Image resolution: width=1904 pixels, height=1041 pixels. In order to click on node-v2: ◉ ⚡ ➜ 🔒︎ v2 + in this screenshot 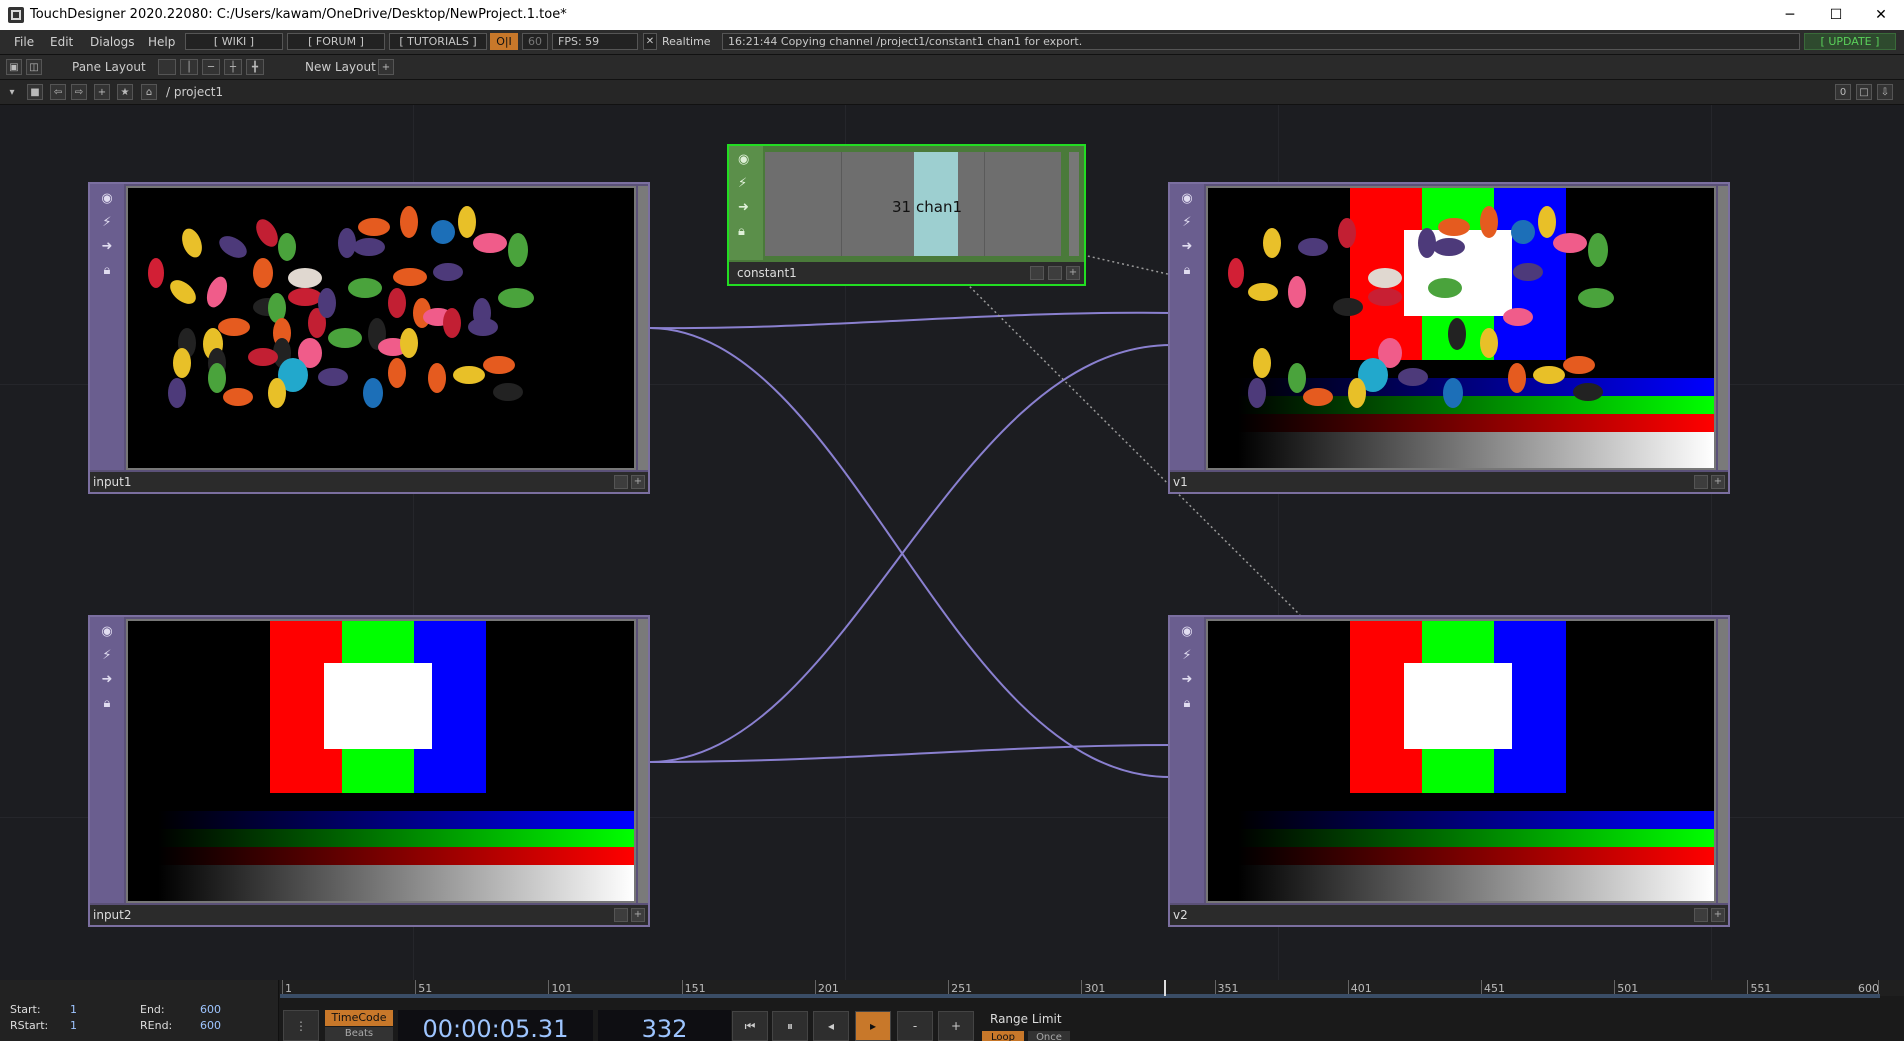, I will do `click(1449, 771)`.